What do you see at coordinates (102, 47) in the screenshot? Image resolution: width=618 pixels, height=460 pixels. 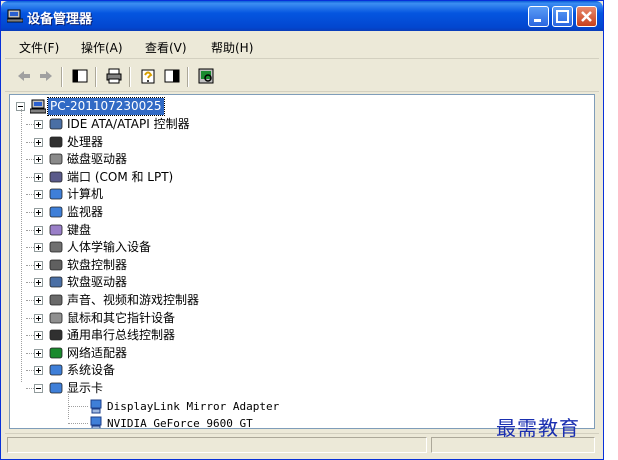 I see `menu-action: 操作(A)` at bounding box center [102, 47].